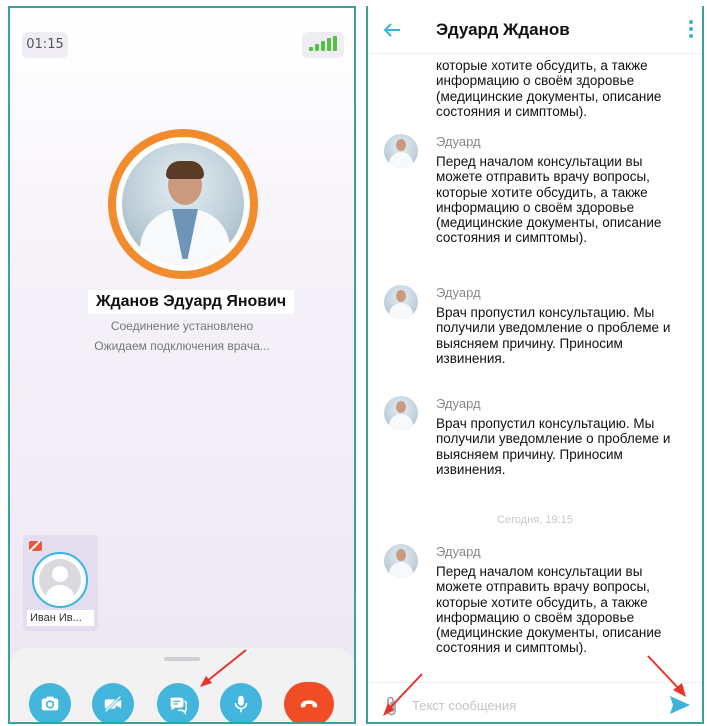  I want to click on doctor-name: Жданов Эдуард Янович, so click(191, 302).